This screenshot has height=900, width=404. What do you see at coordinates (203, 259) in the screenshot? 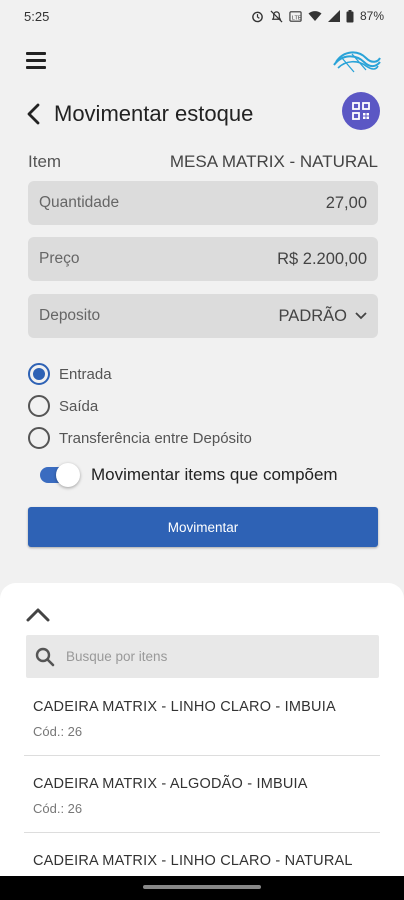
I see `price-field: Preço R$ 2.200,00` at bounding box center [203, 259].